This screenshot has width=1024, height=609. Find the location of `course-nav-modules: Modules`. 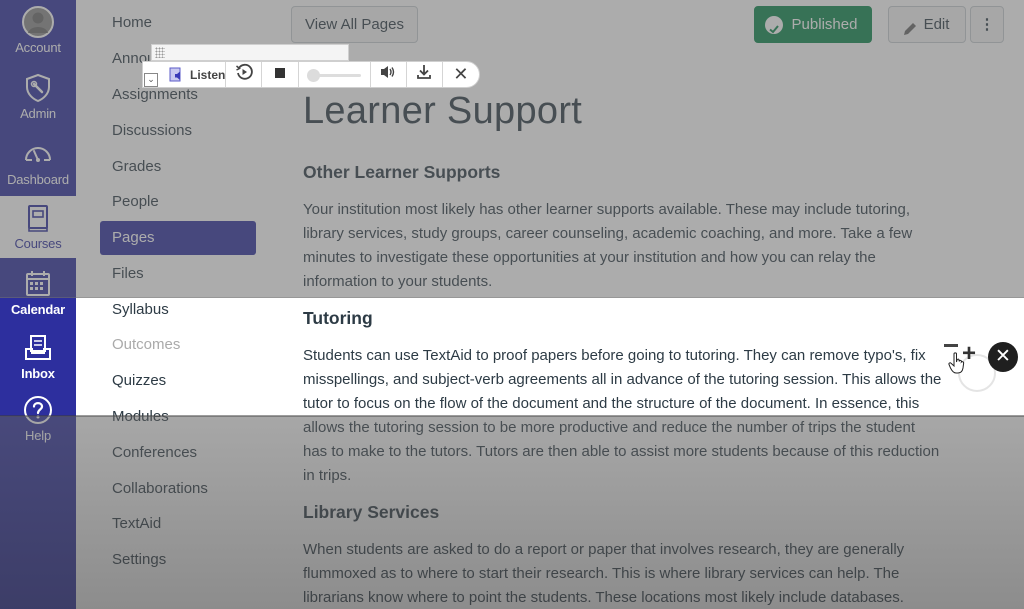

course-nav-modules: Modules is located at coordinates (178, 417).